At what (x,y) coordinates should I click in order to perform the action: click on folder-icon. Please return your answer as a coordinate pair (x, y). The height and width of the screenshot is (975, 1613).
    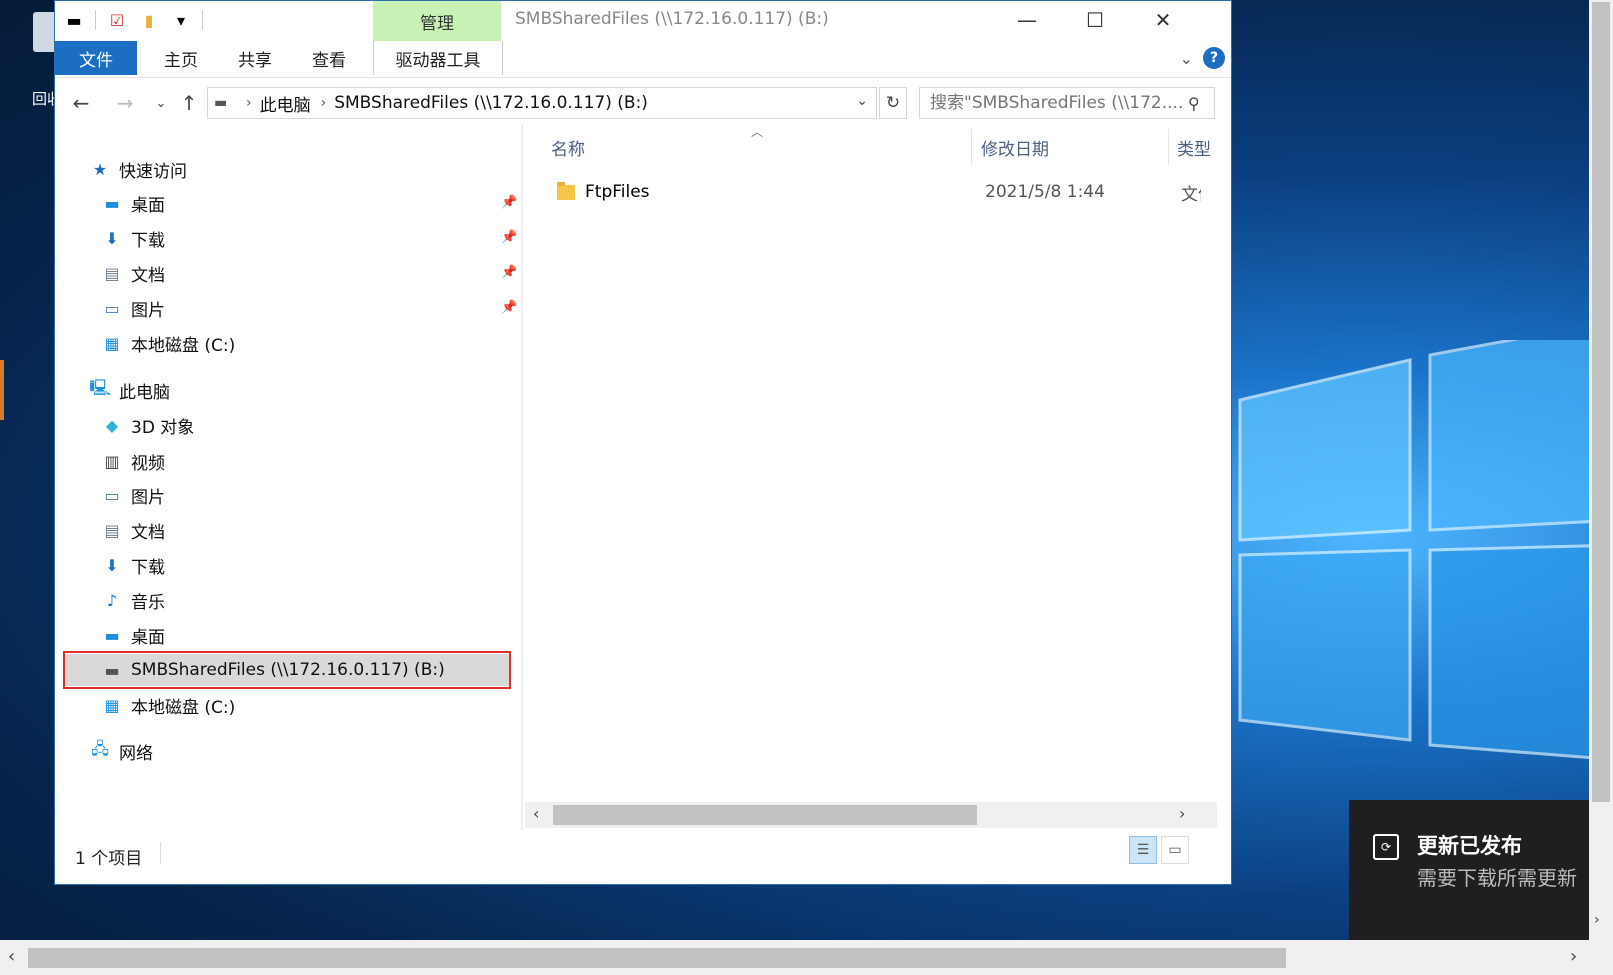
    Looking at the image, I should click on (566, 190).